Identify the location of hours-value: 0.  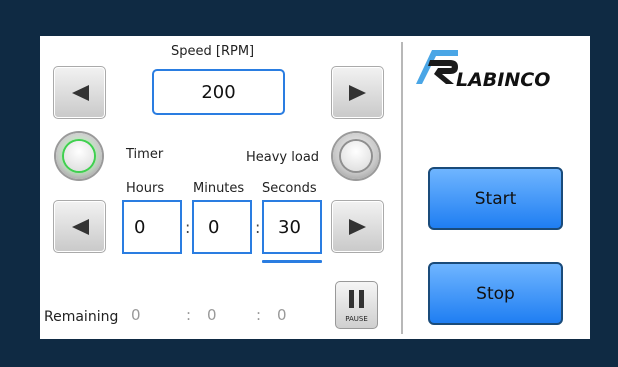
(140, 227).